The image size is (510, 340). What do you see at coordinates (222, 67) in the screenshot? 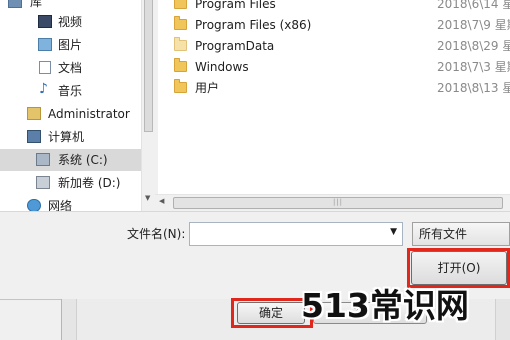
I see `file-name: Windows` at bounding box center [222, 67].